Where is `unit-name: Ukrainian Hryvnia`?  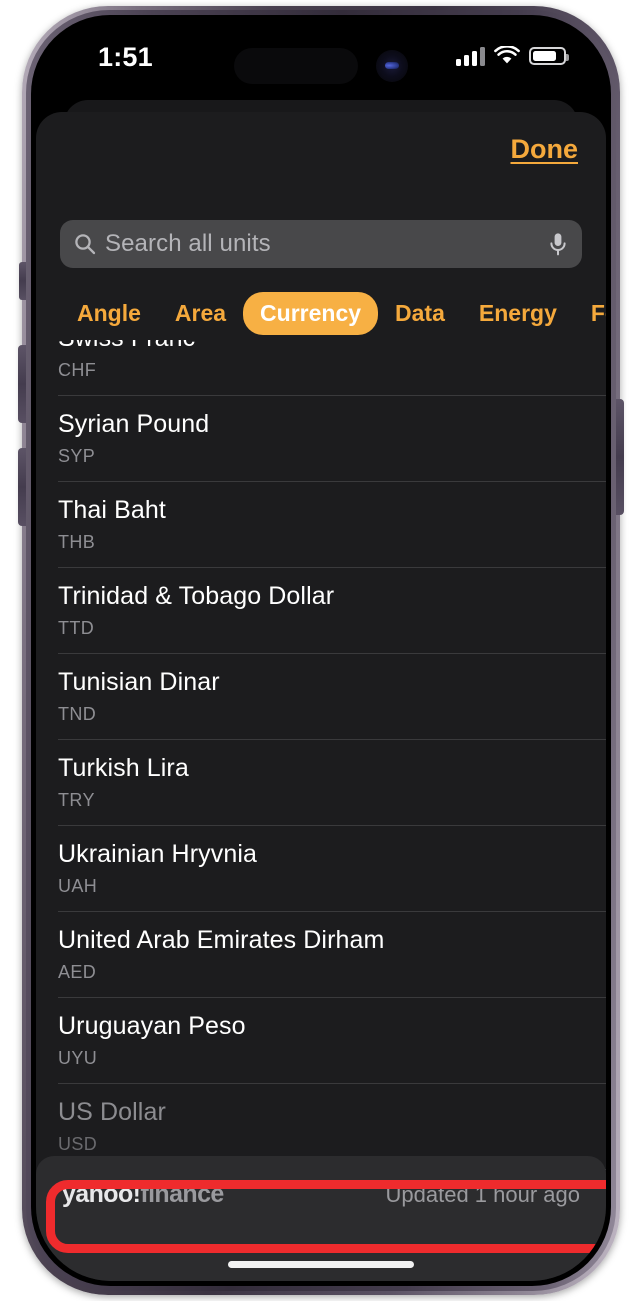
unit-name: Ukrainian Hryvnia is located at coordinates (157, 854).